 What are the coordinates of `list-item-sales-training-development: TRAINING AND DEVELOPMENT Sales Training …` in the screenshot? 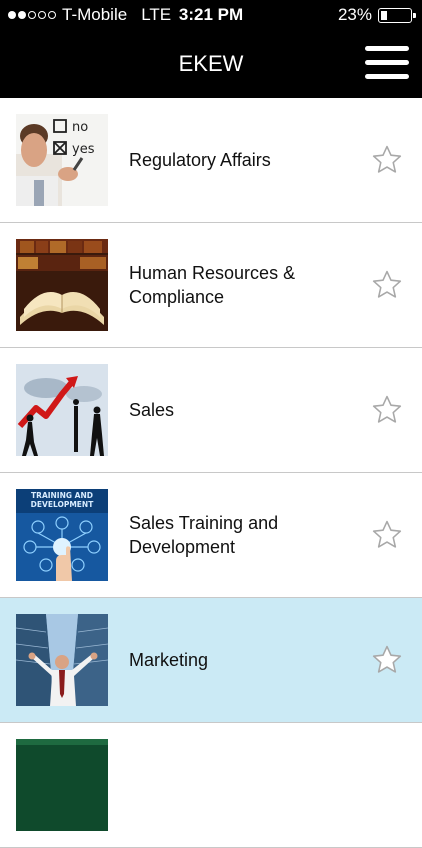 It's located at (211, 535).